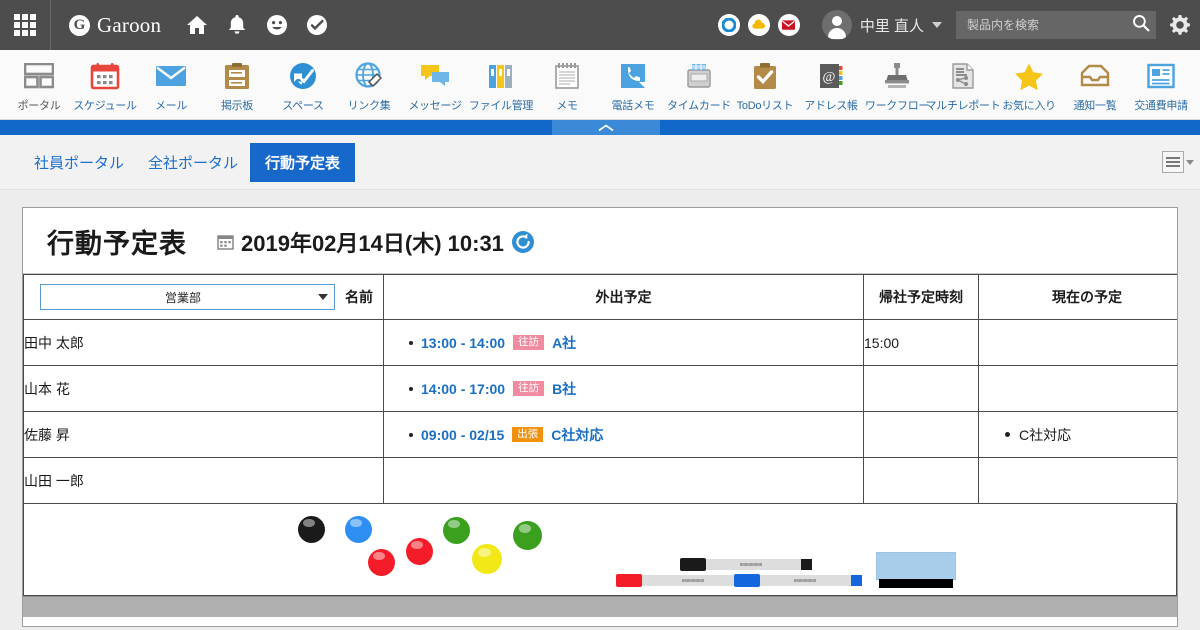 Image resolution: width=1200 pixels, height=630 pixels. Describe the element at coordinates (187, 297) in the screenshot. I see `department-select: 営業部` at that location.